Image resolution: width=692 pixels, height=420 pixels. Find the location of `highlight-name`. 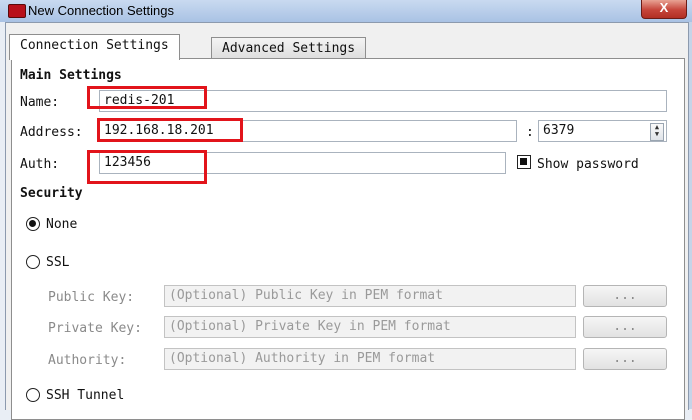

highlight-name is located at coordinates (147, 97).